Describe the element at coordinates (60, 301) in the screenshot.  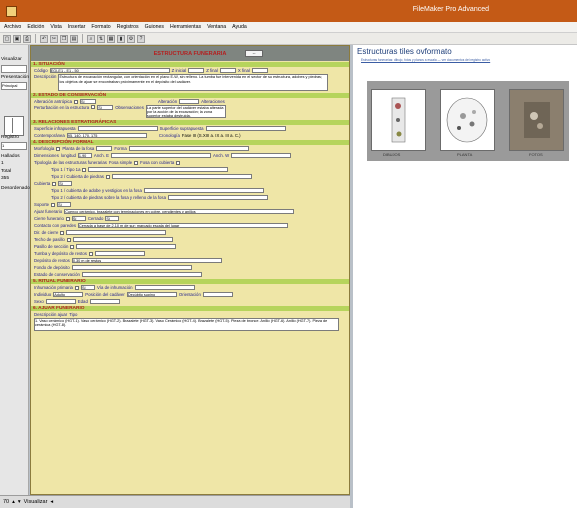
I see `sexo-field` at that location.